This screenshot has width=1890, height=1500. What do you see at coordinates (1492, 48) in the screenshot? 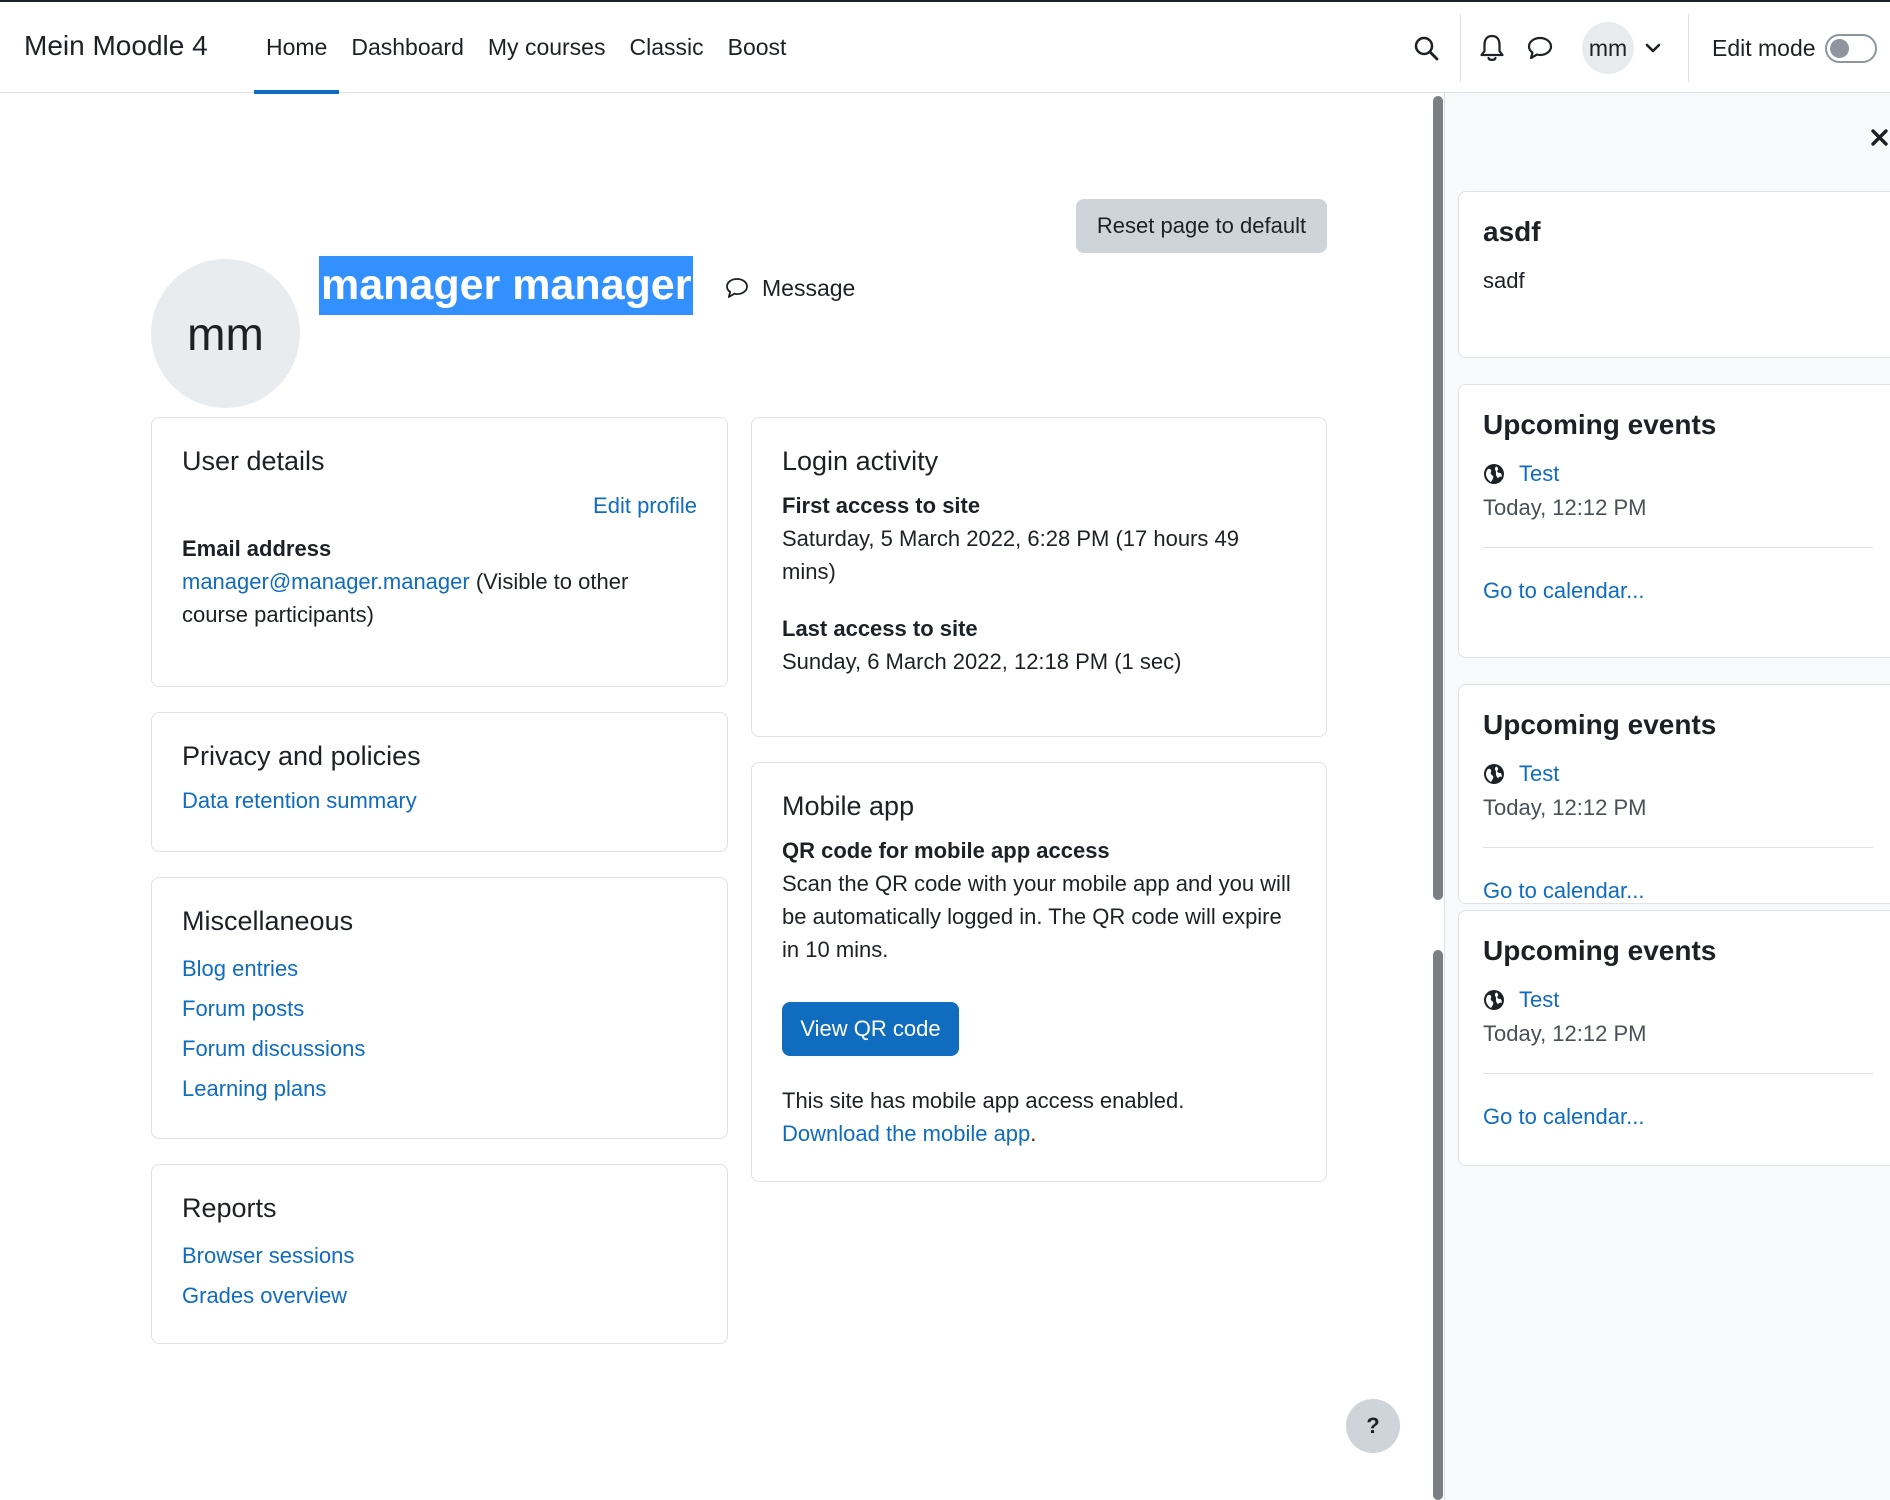
I see `notifications-bell-icon` at bounding box center [1492, 48].